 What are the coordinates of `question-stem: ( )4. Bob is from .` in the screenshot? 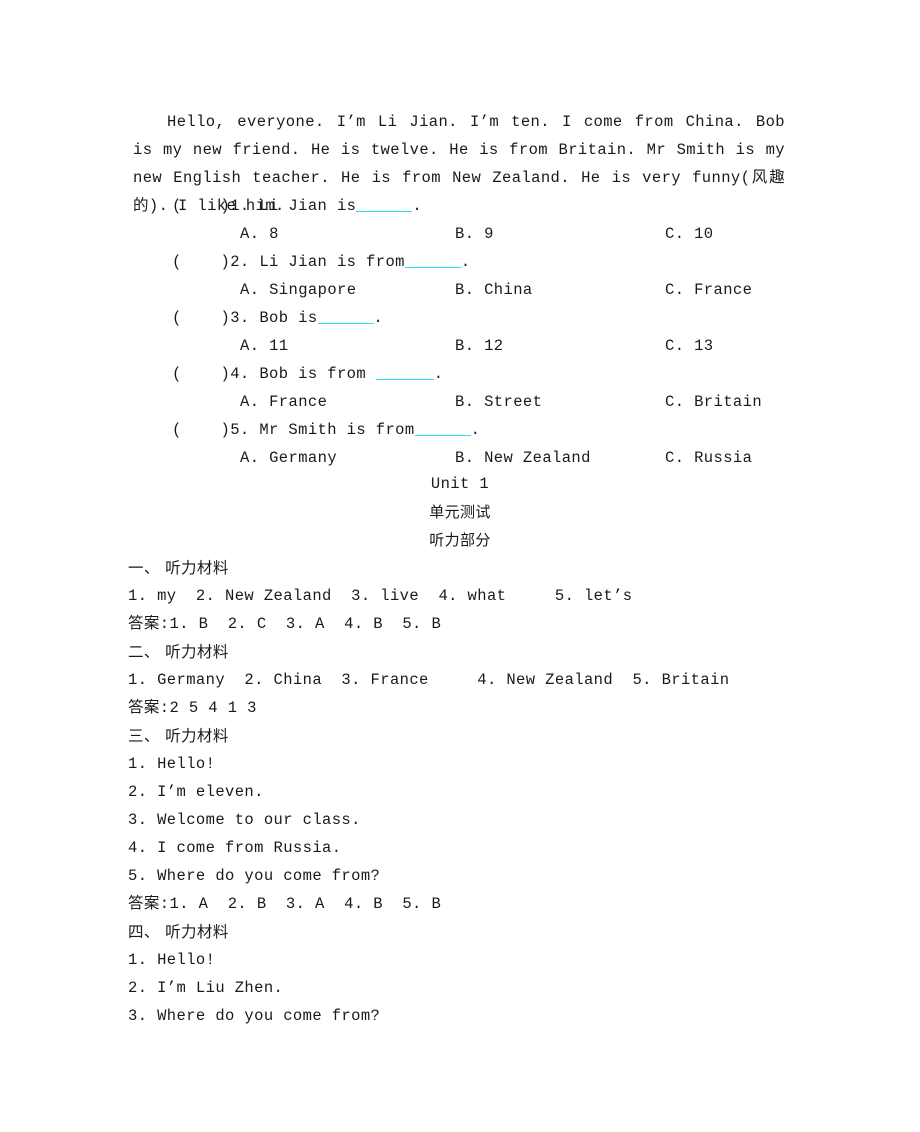 It's located at (307, 374).